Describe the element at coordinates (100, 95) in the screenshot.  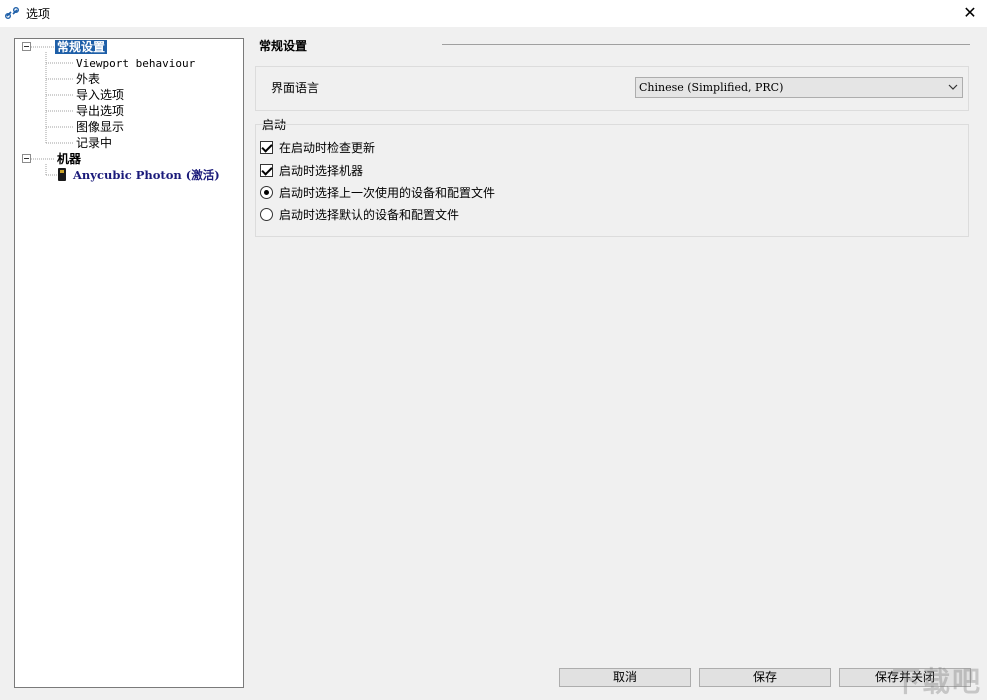
I see `tree-item-import: 导入选项` at that location.